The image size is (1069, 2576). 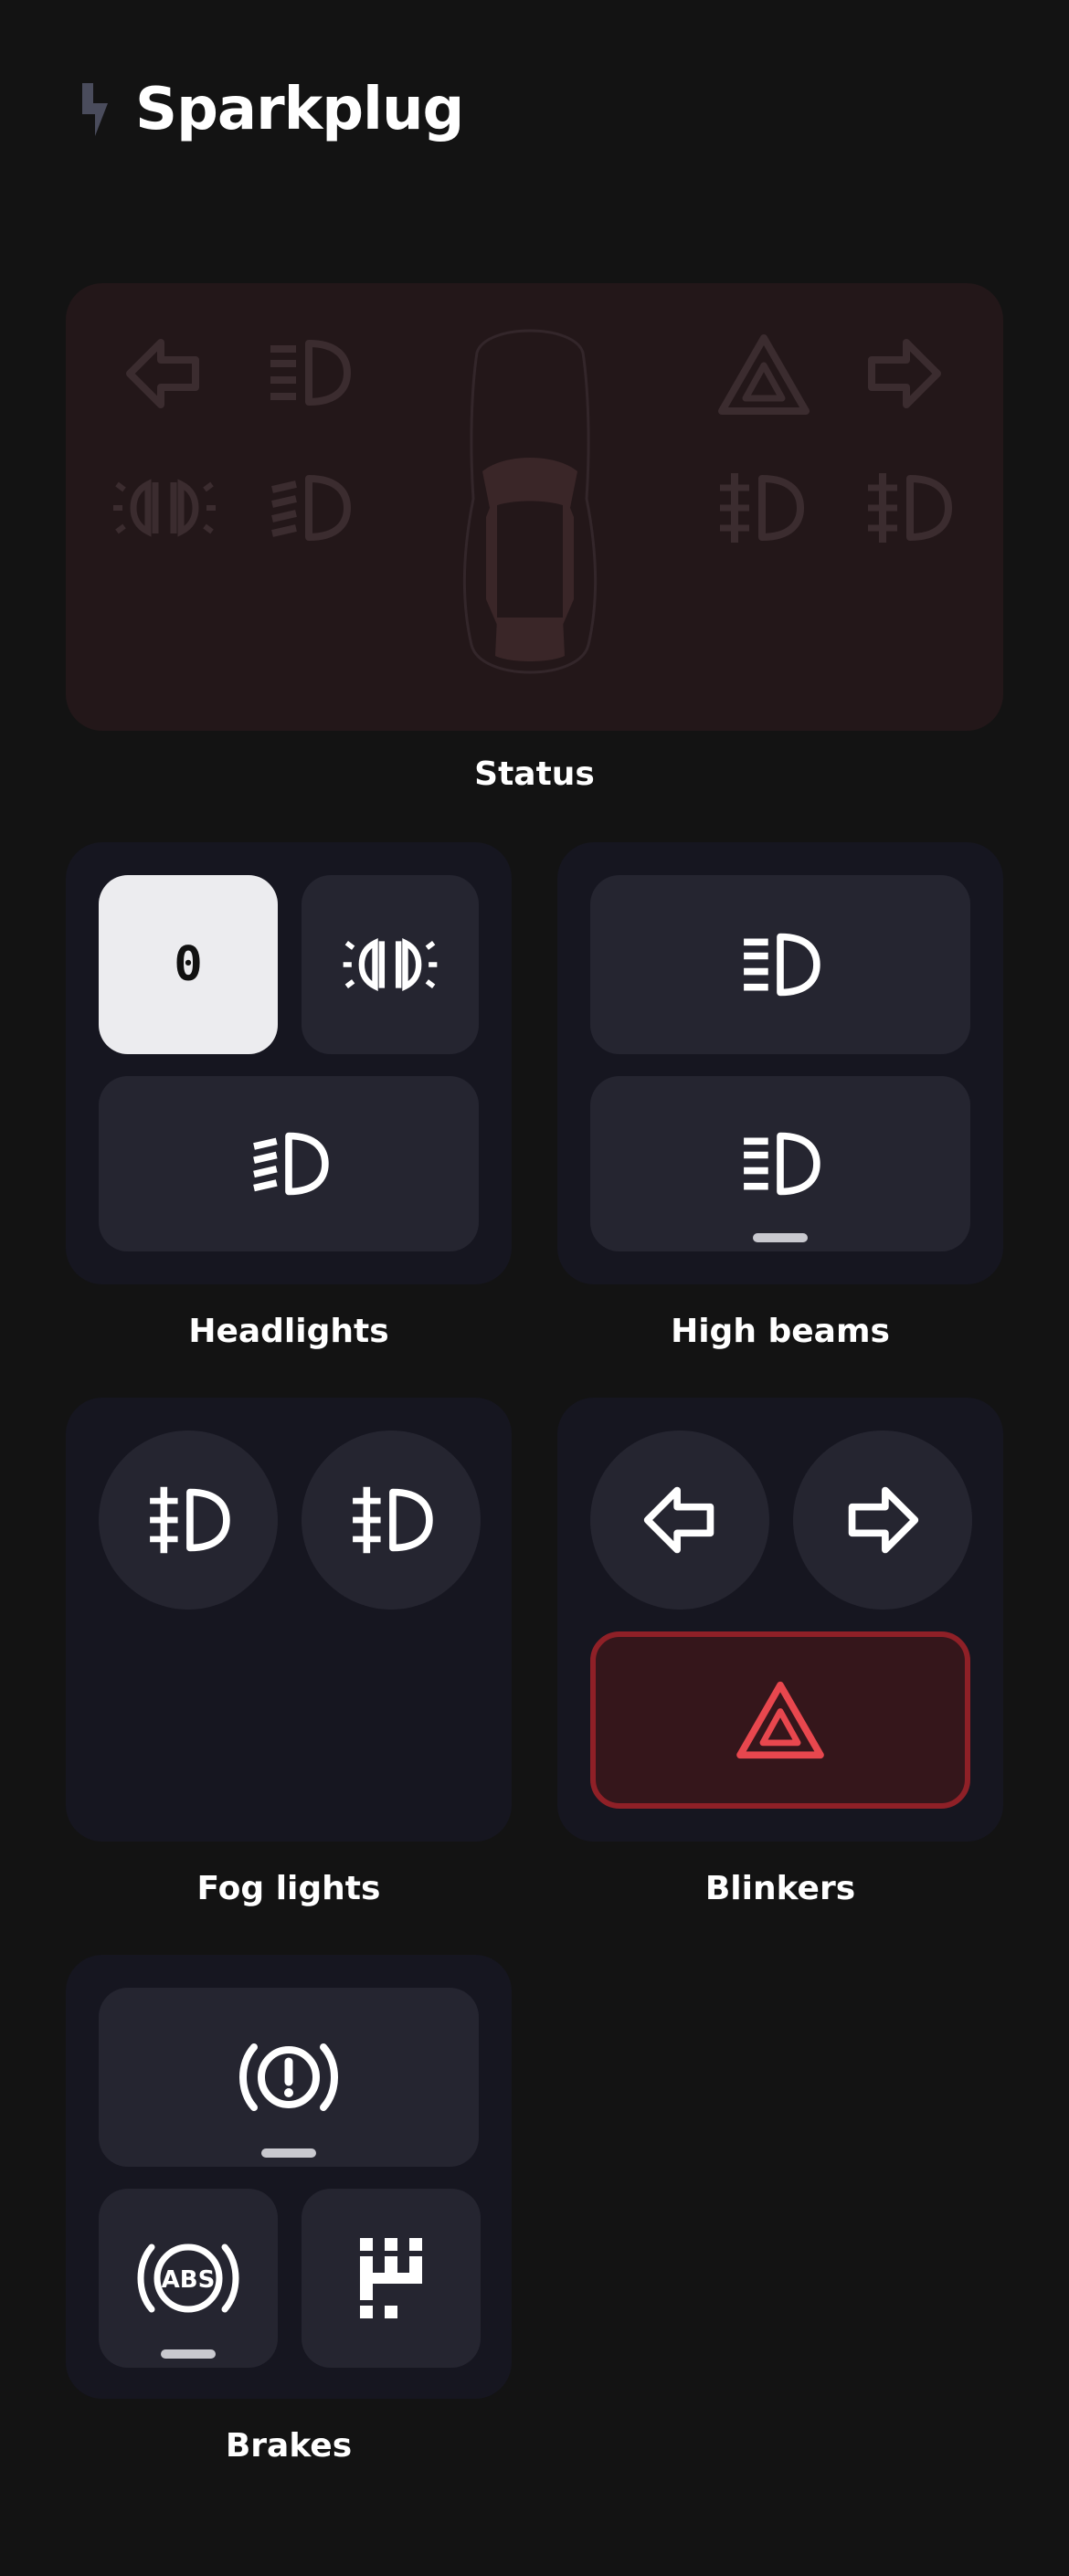 I want to click on left-blinker-button, so click(x=679, y=1520).